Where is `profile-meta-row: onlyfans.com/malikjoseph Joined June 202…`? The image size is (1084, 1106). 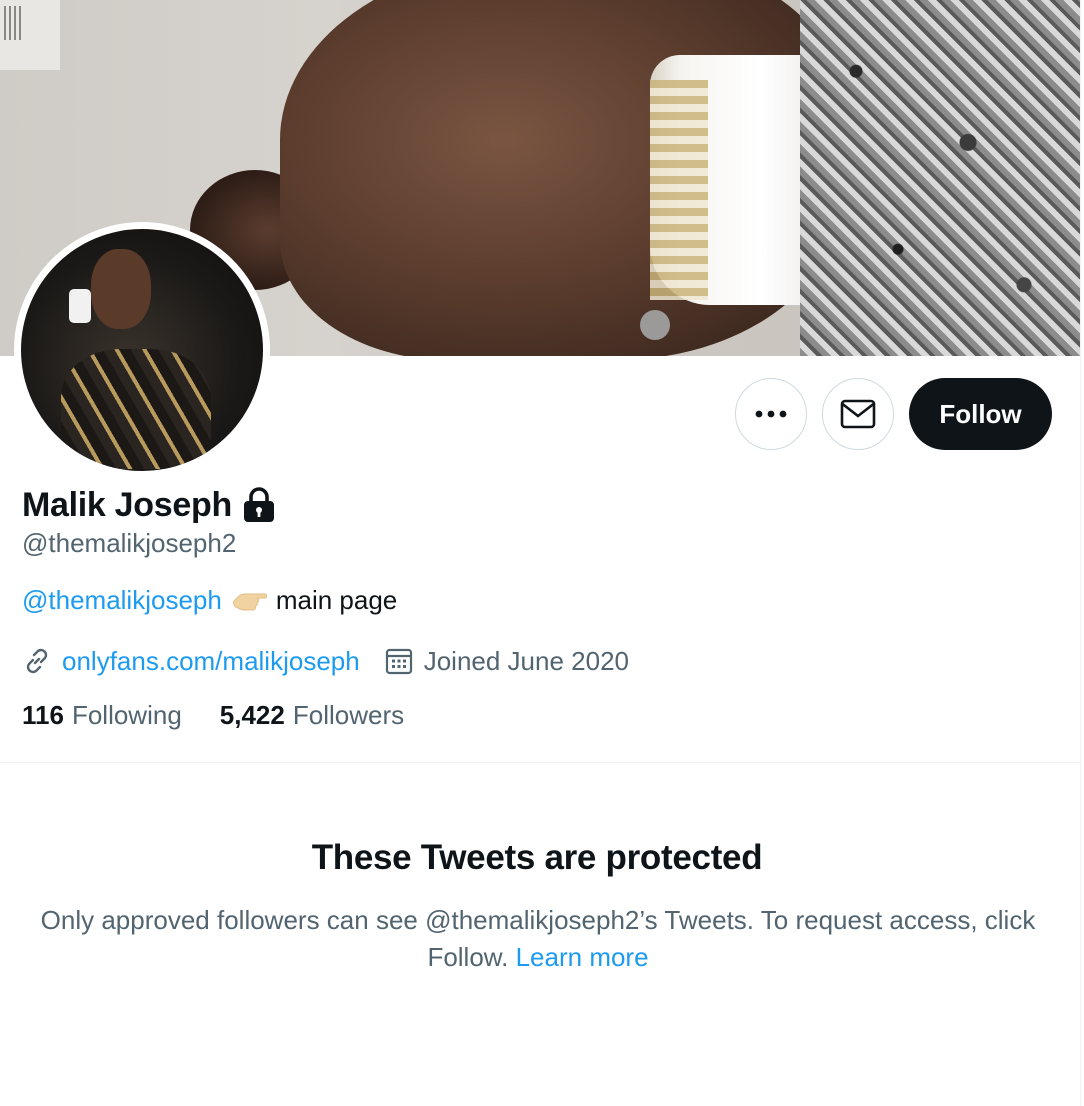
profile-meta-row: onlyfans.com/malikjoseph Joined June 202… is located at coordinates (325, 661).